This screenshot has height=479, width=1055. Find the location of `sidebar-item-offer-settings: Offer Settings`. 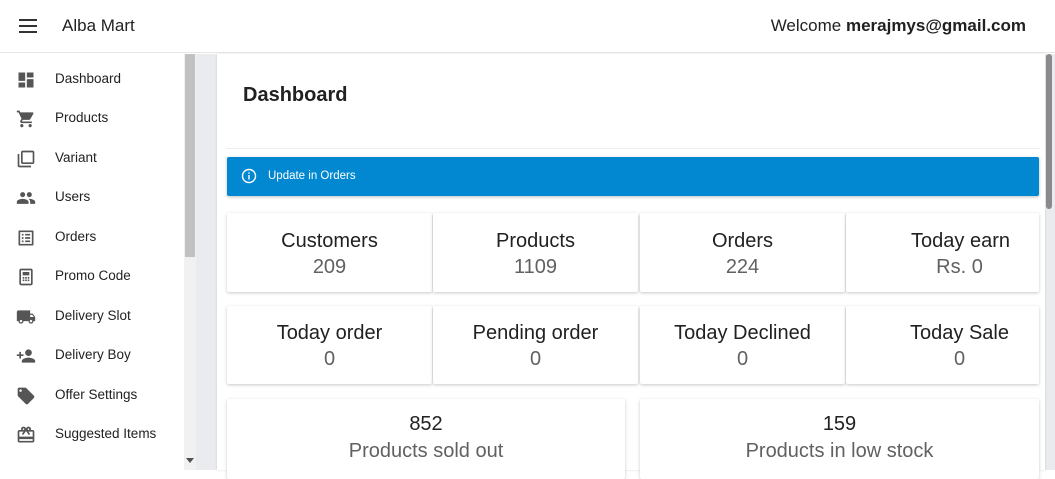

sidebar-item-offer-settings: Offer Settings is located at coordinates (92, 395).